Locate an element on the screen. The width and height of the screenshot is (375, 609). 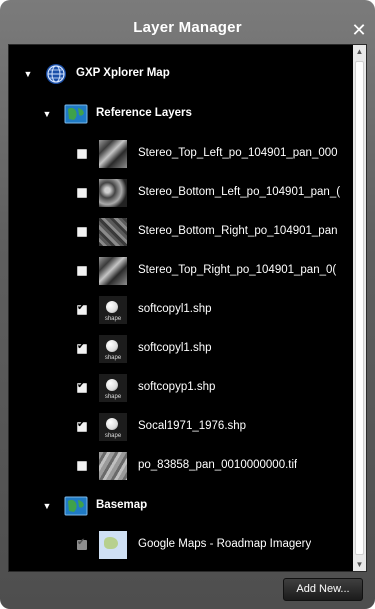
group-label: Basemap is located at coordinates (122, 505).